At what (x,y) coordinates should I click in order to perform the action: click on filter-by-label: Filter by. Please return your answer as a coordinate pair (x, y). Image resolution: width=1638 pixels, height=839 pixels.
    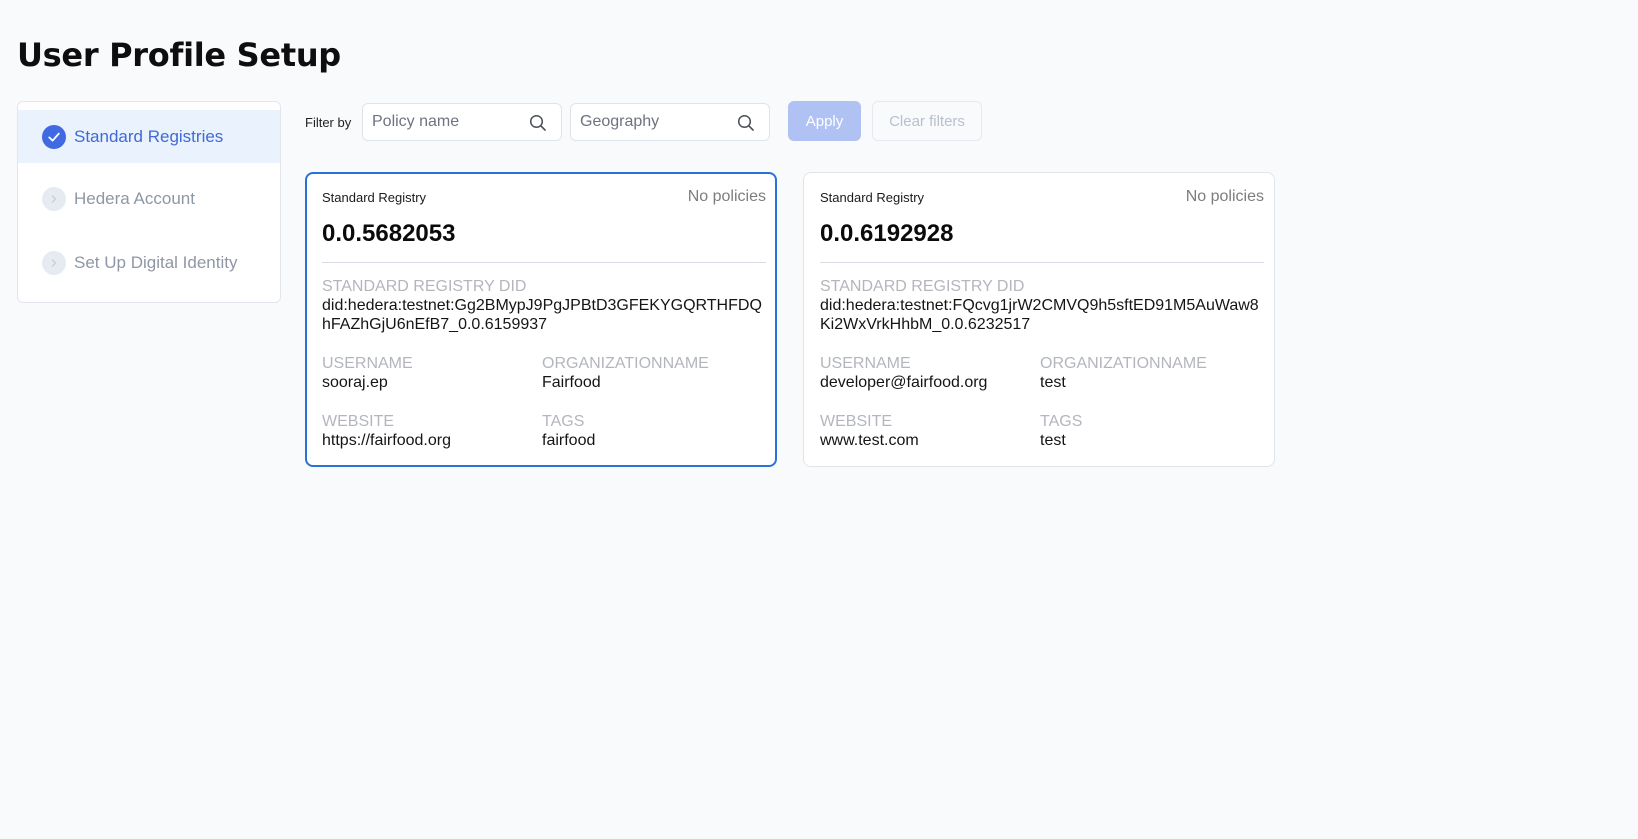
    Looking at the image, I should click on (328, 122).